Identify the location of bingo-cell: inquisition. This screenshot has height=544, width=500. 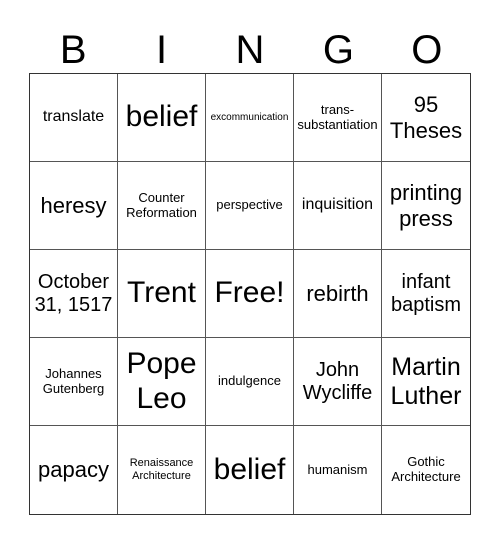
(338, 206).